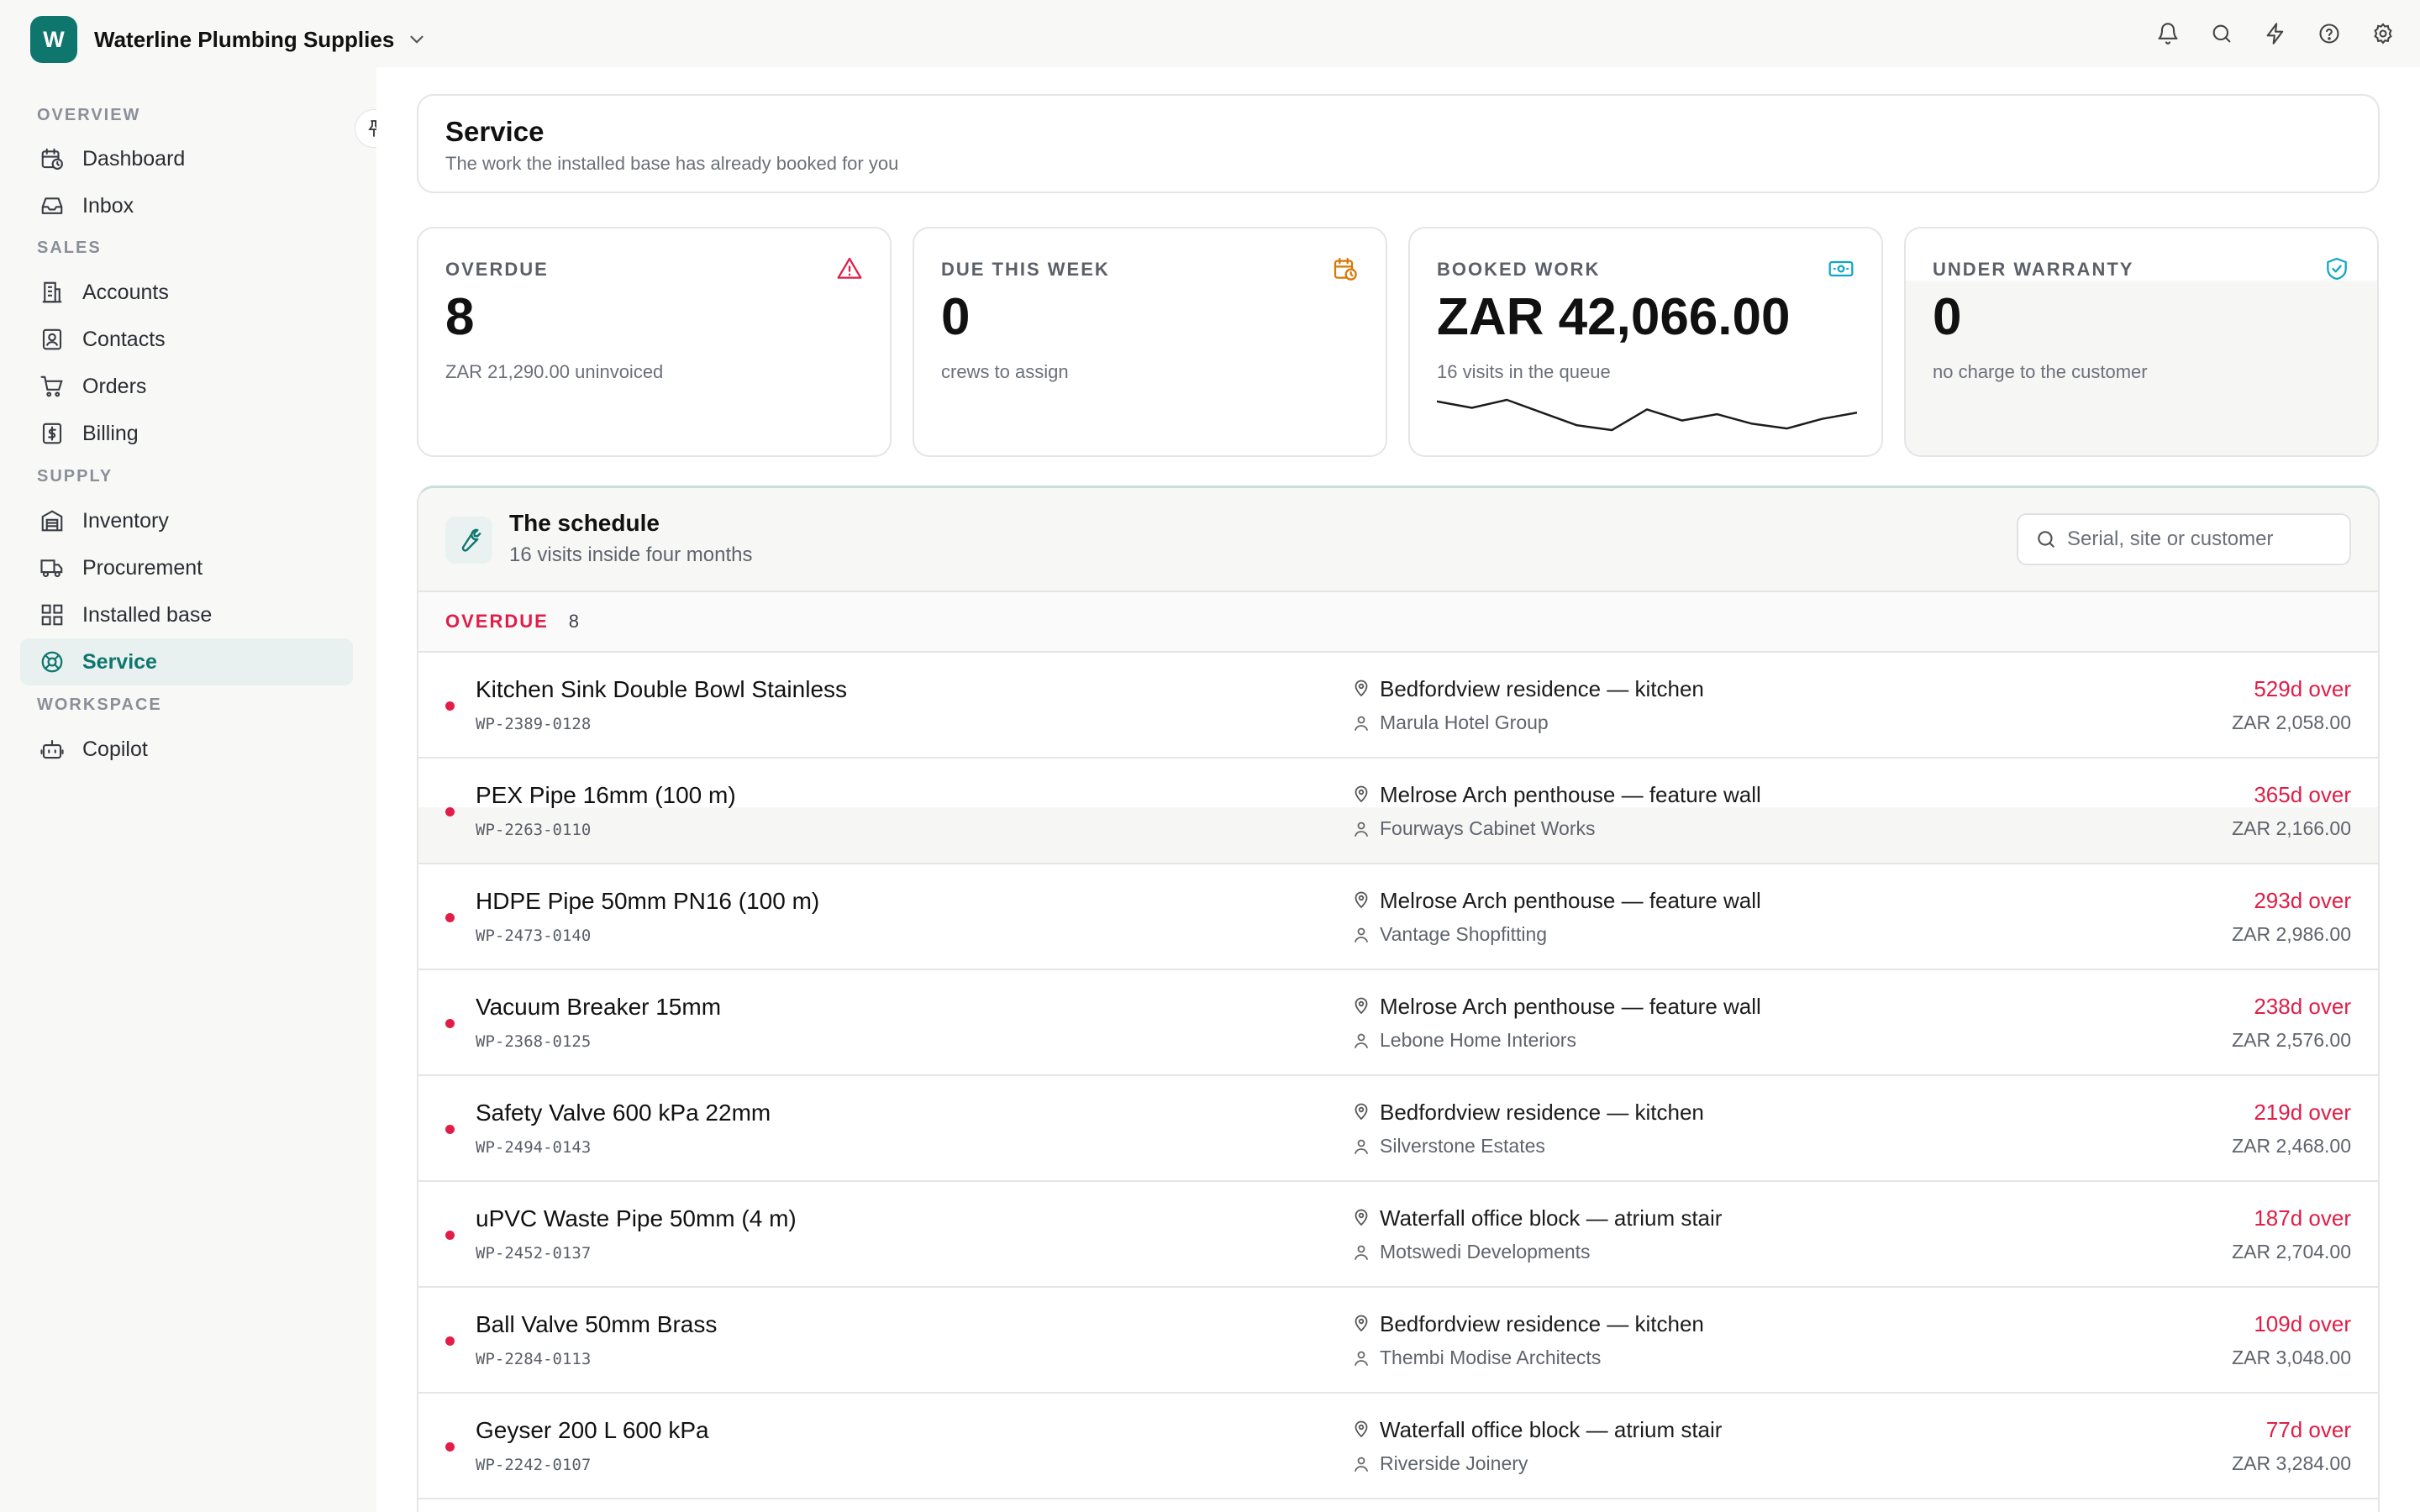  I want to click on sidebar-item-procurement: Procurement, so click(187, 567).